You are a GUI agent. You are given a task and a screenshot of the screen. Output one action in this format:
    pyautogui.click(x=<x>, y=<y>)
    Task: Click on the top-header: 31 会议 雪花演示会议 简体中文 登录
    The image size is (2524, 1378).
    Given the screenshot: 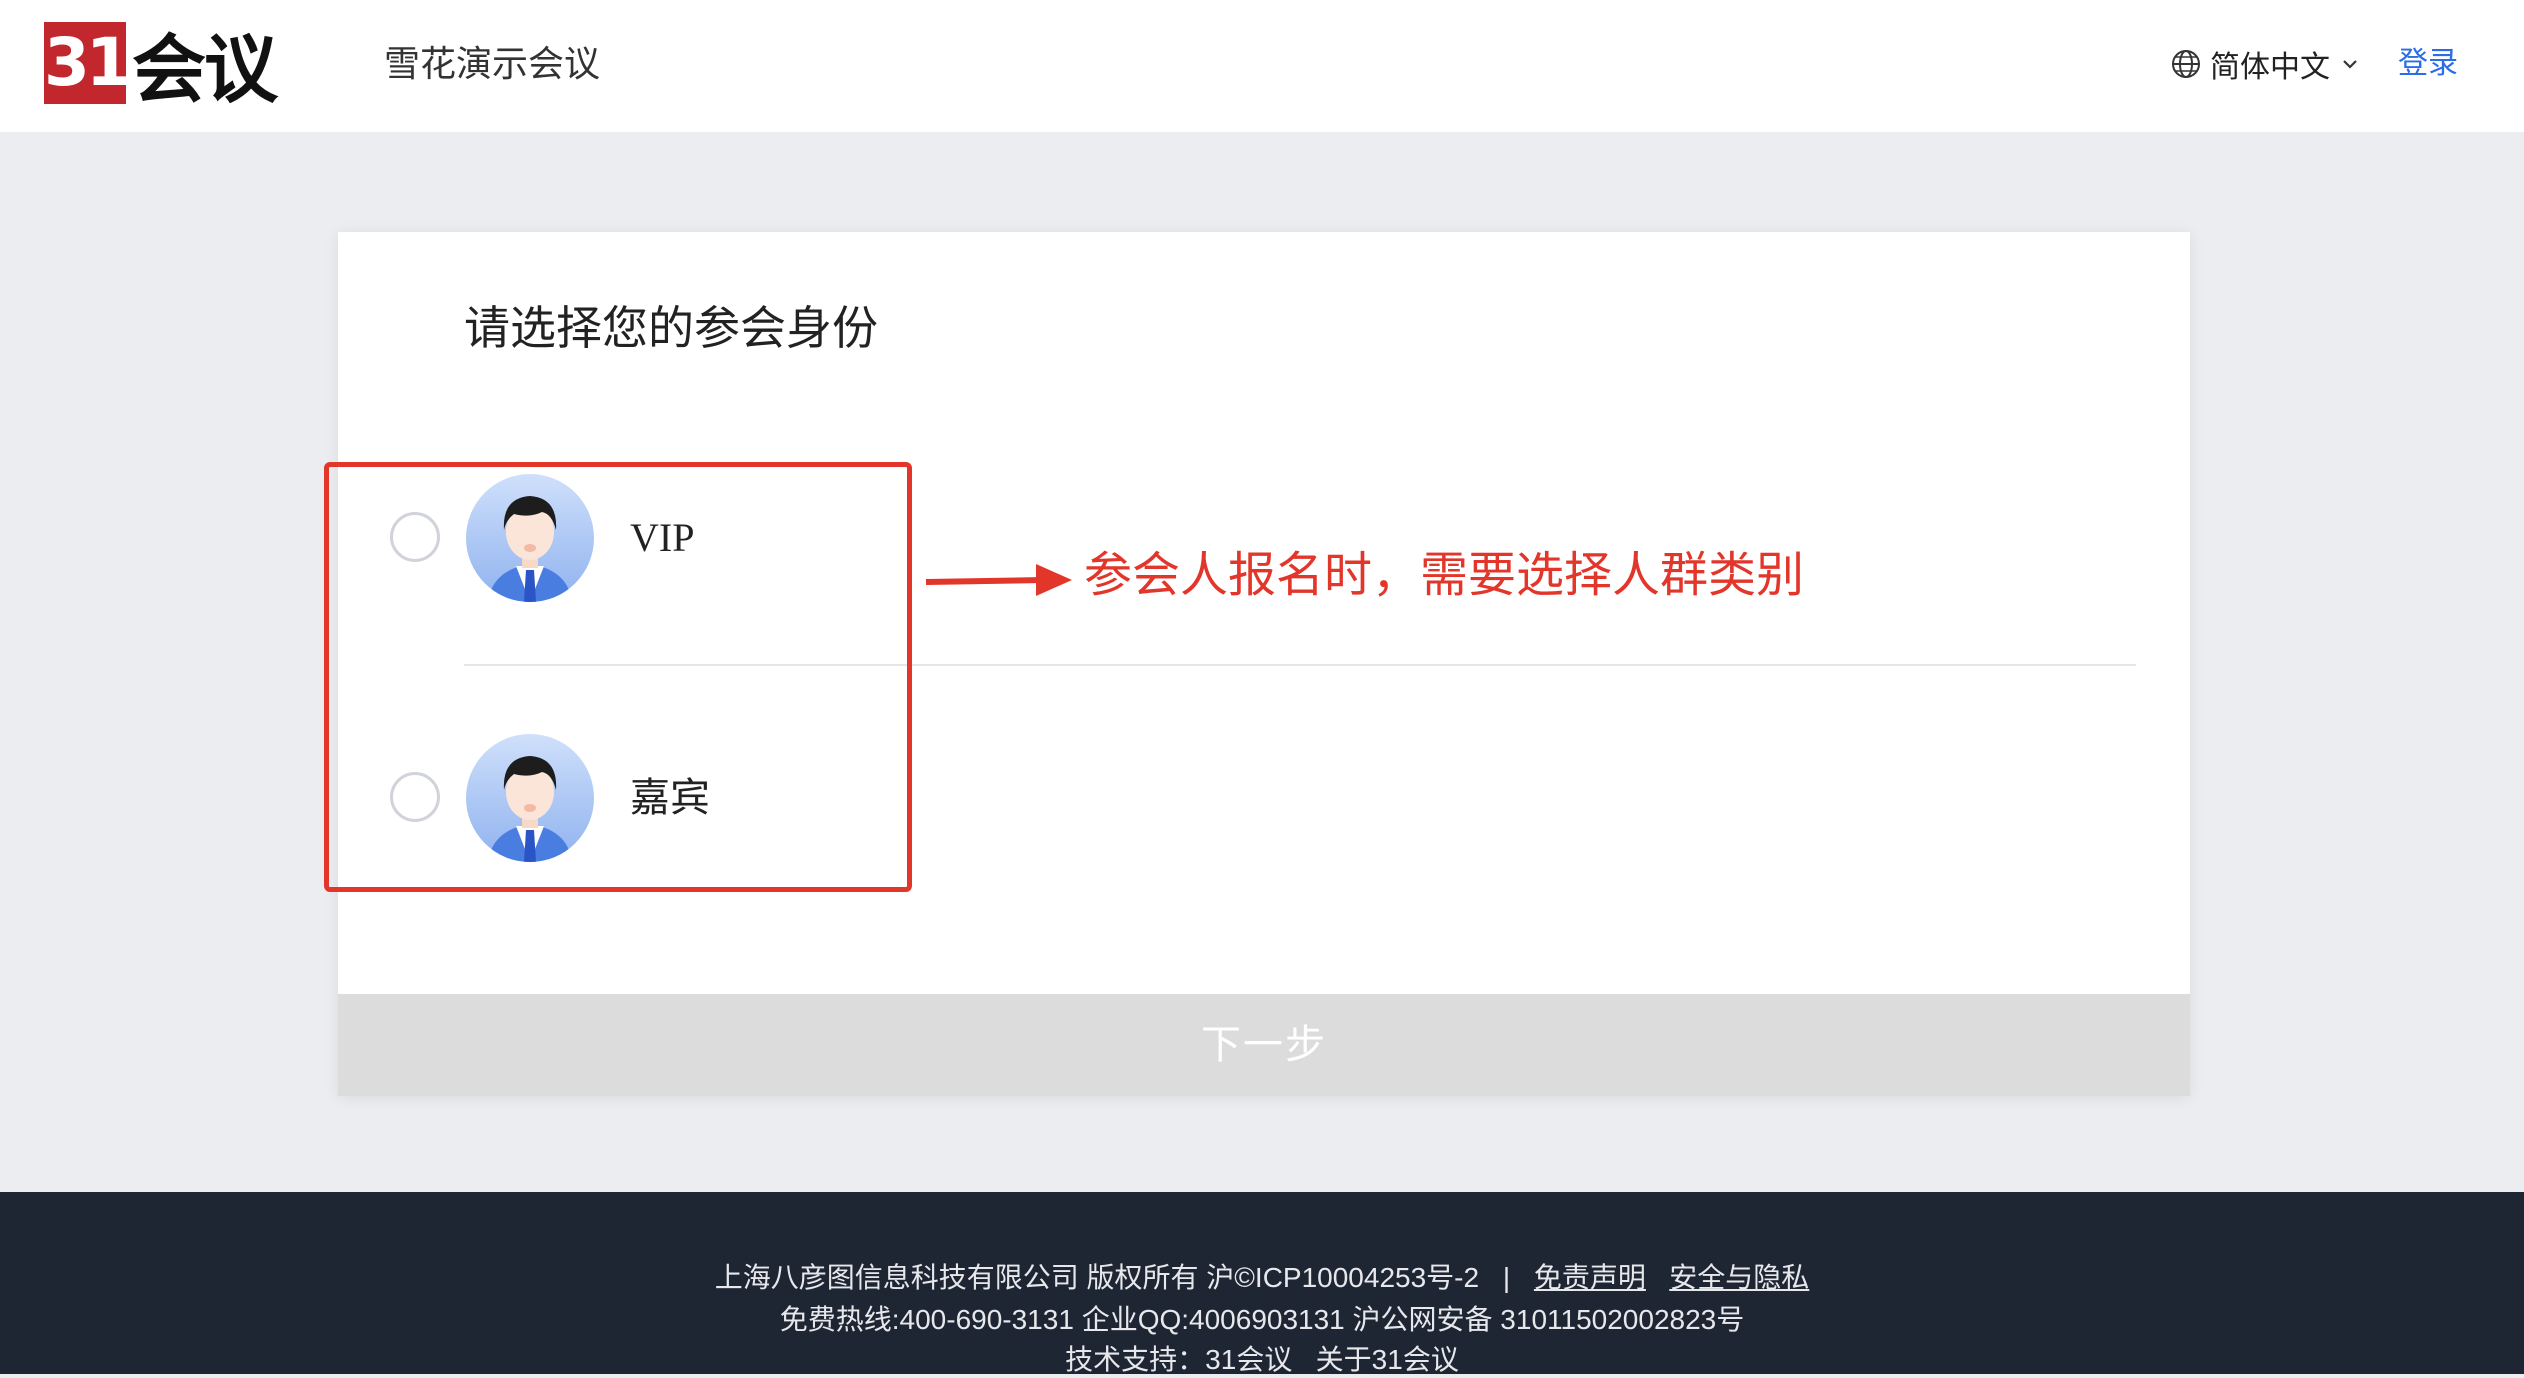 What is the action you would take?
    pyautogui.click(x=1262, y=66)
    